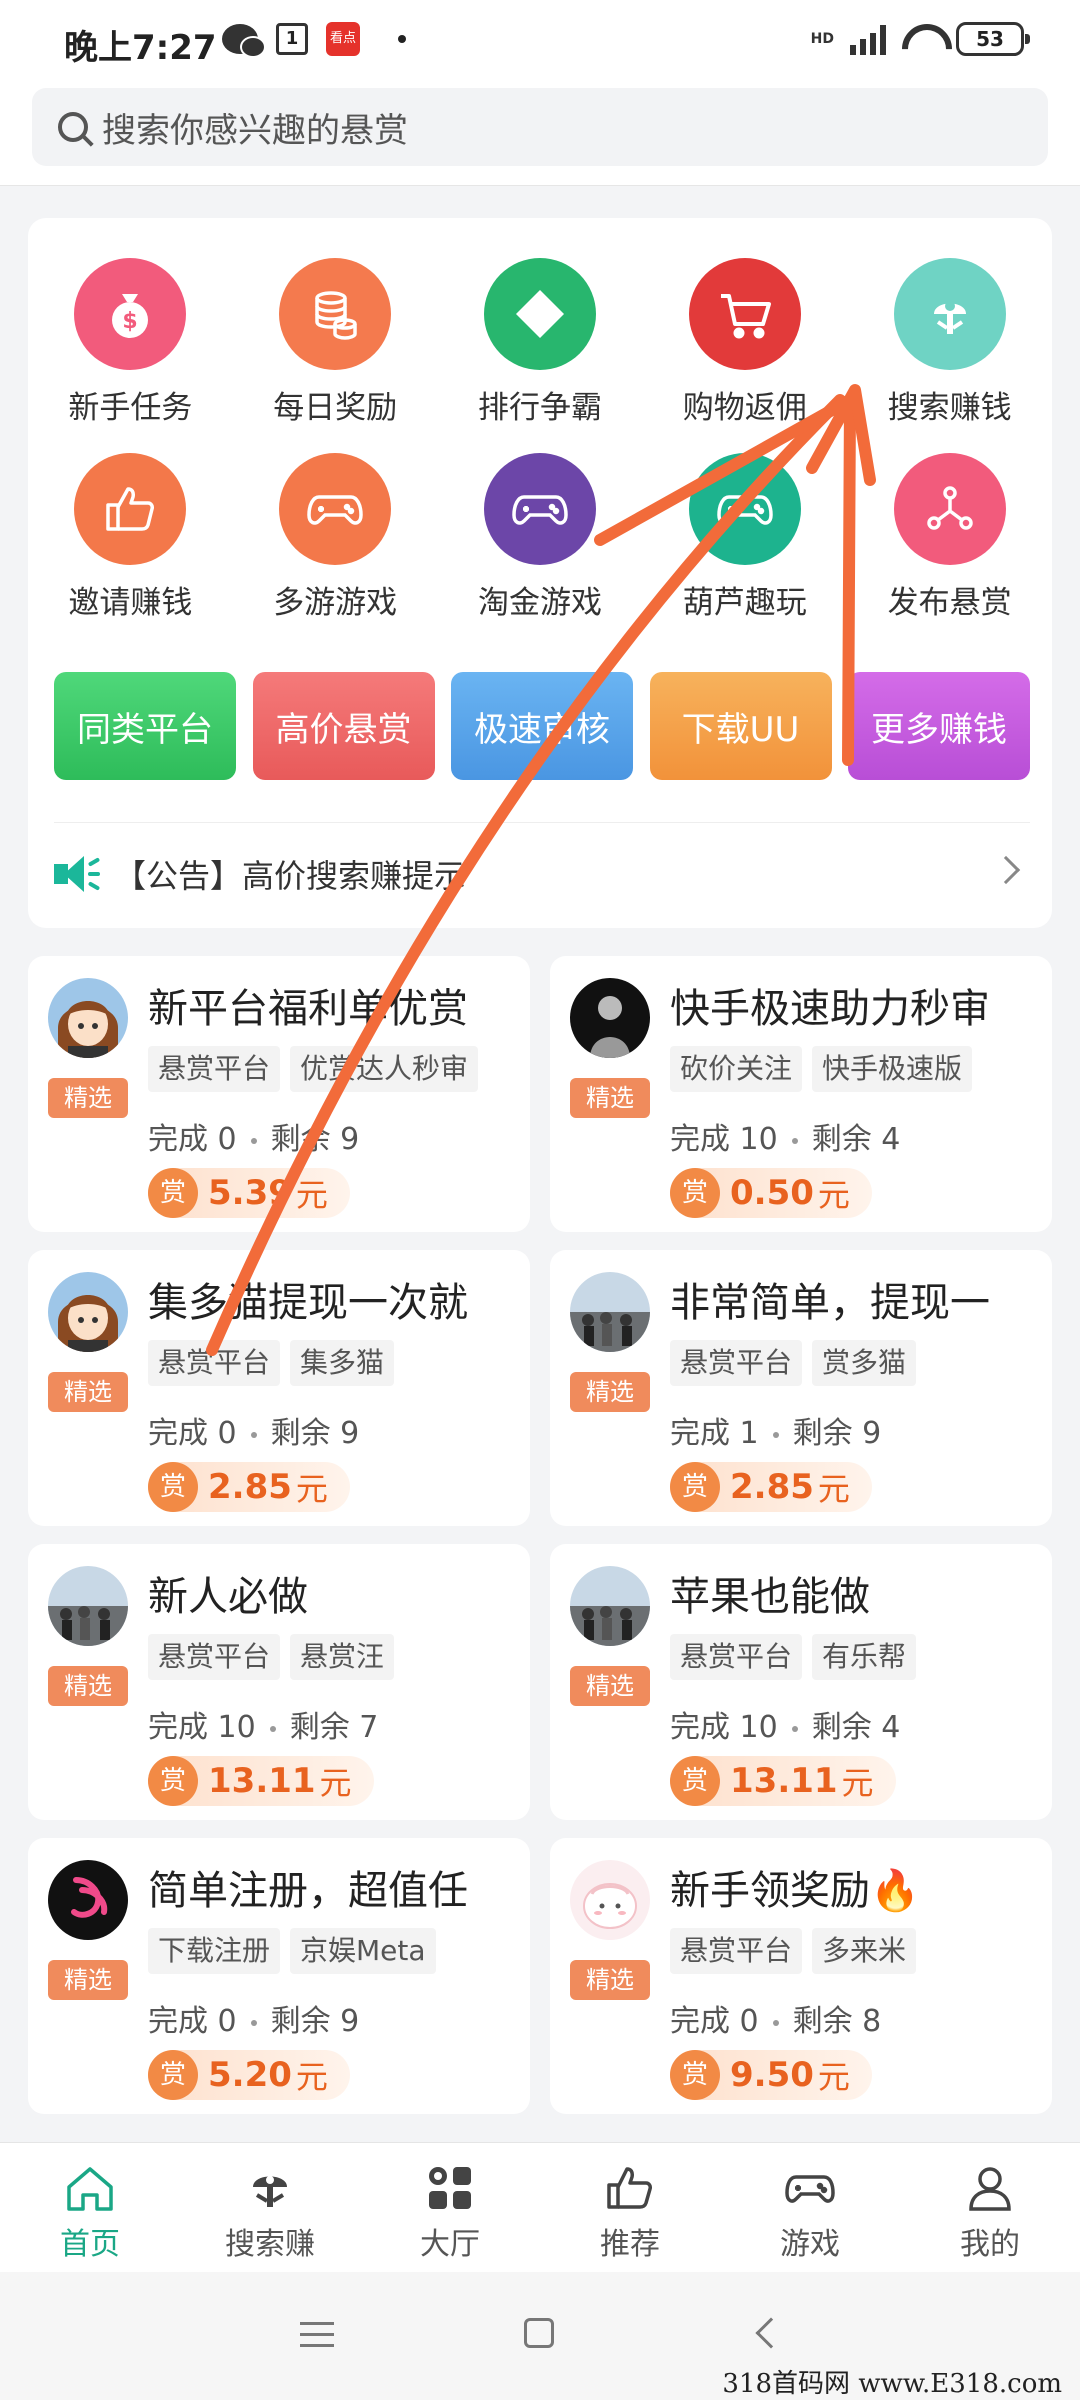 The width and height of the screenshot is (1080, 2400). Describe the element at coordinates (342, 1657) in the screenshot. I see `task-tag: 悬赏汪` at that location.